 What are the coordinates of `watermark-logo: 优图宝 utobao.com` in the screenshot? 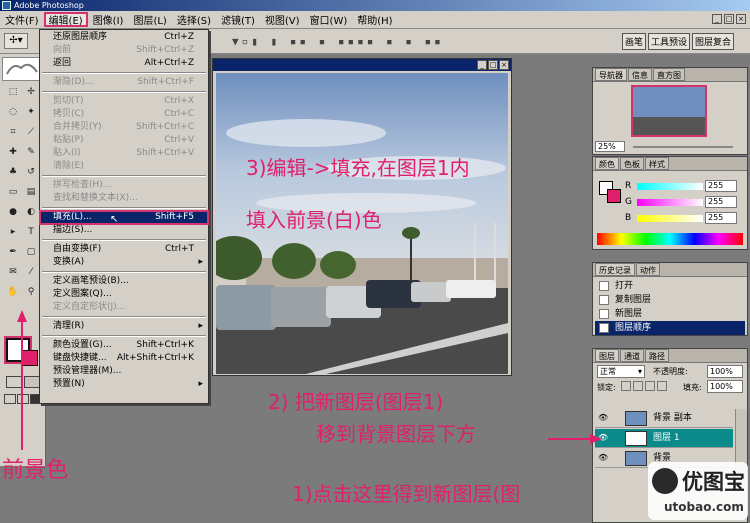 It's located at (698, 491).